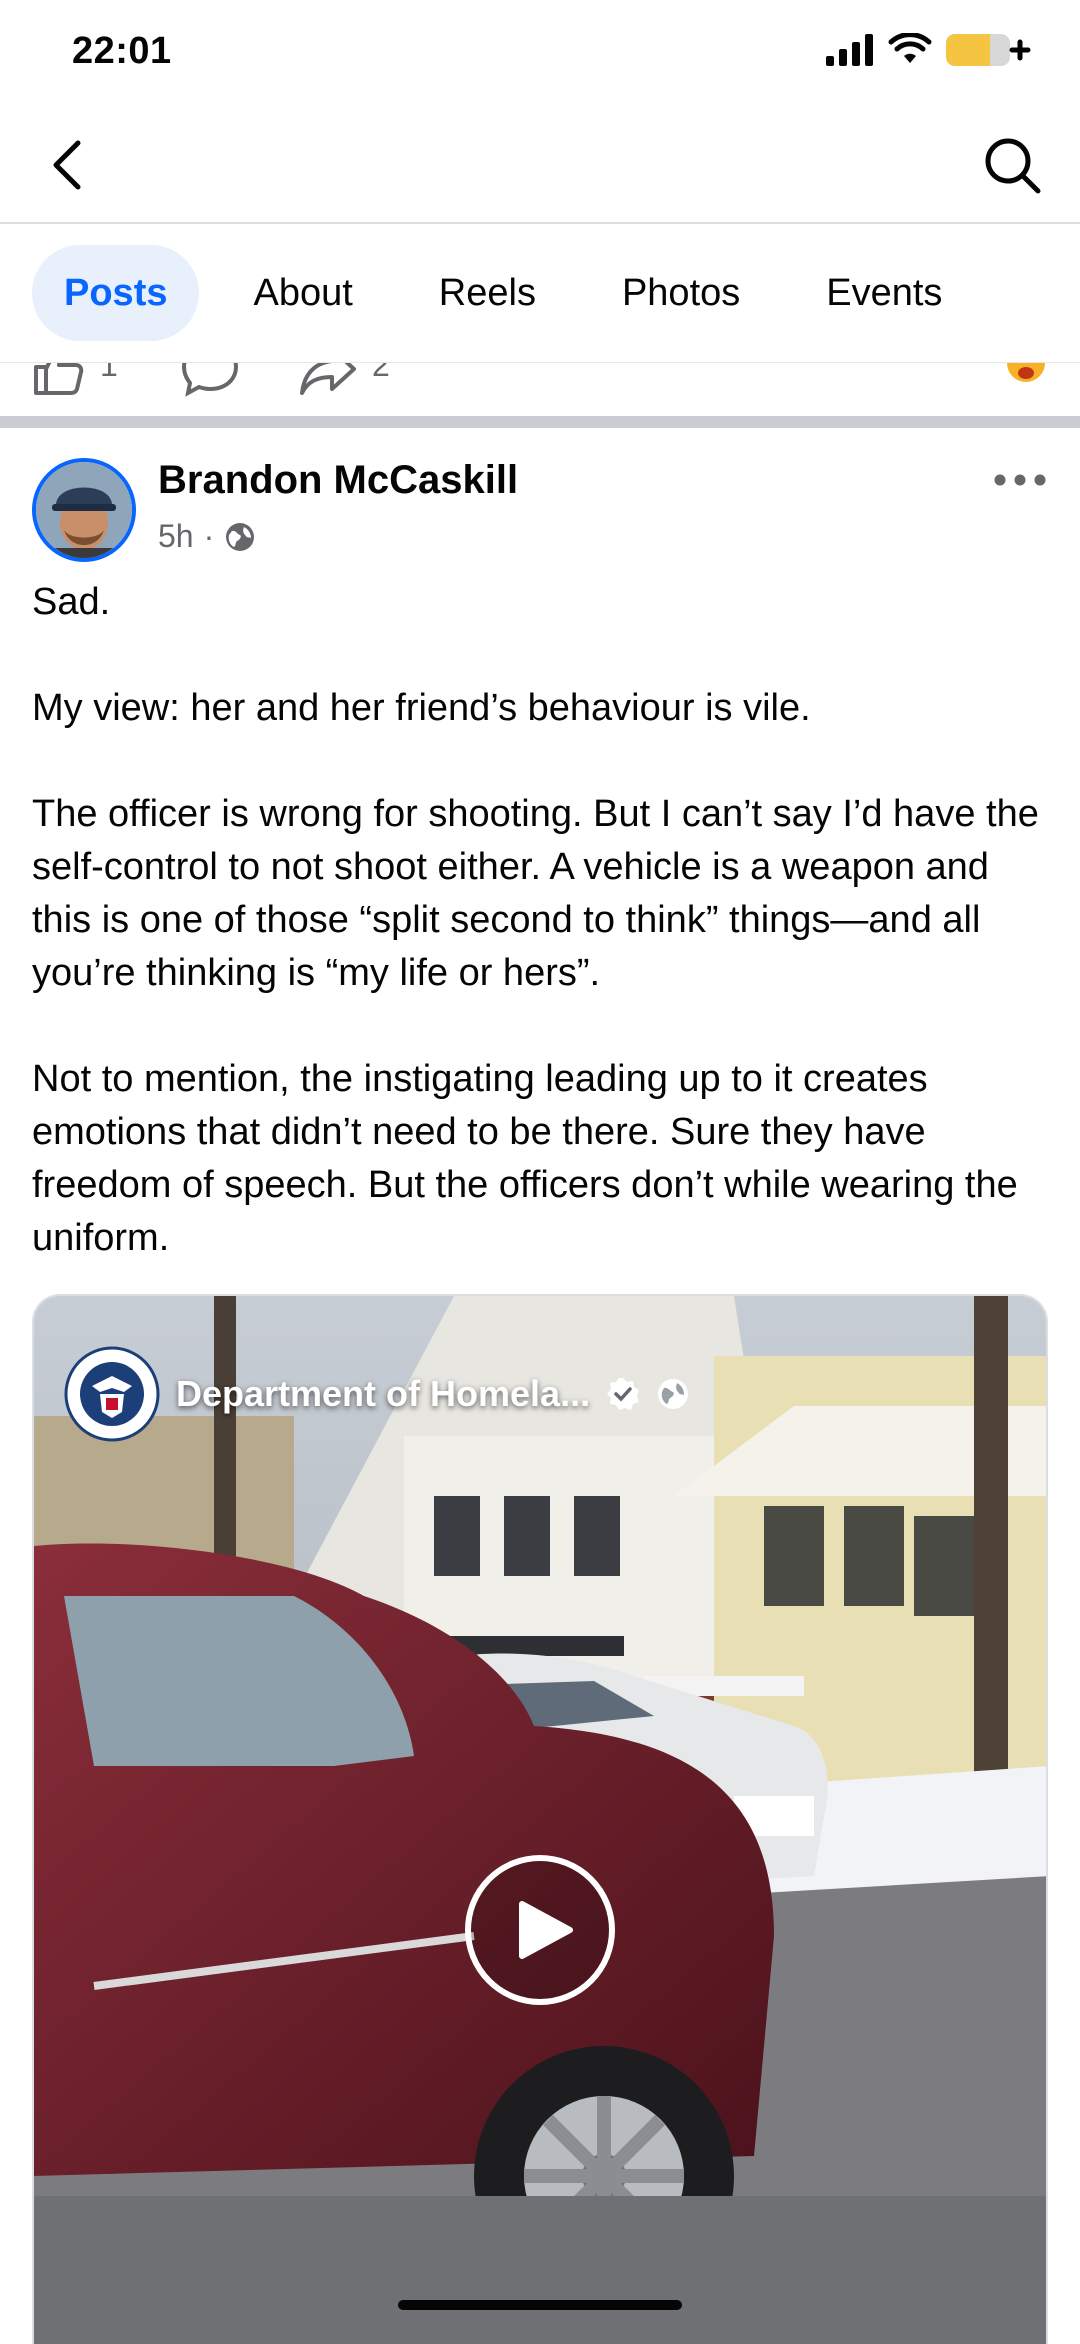  What do you see at coordinates (487, 293) in the screenshot?
I see `tab-reels: Reels` at bounding box center [487, 293].